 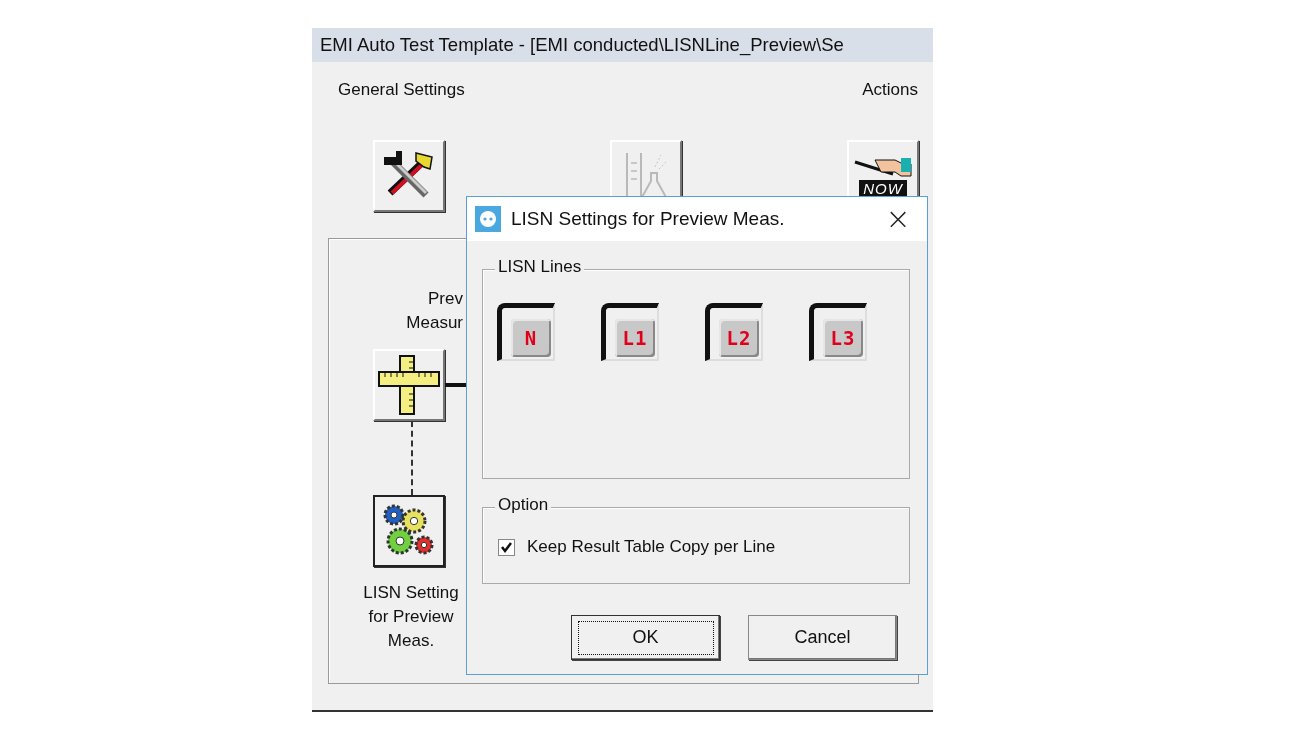 What do you see at coordinates (411, 641) in the screenshot?
I see `step-label: Meas.` at bounding box center [411, 641].